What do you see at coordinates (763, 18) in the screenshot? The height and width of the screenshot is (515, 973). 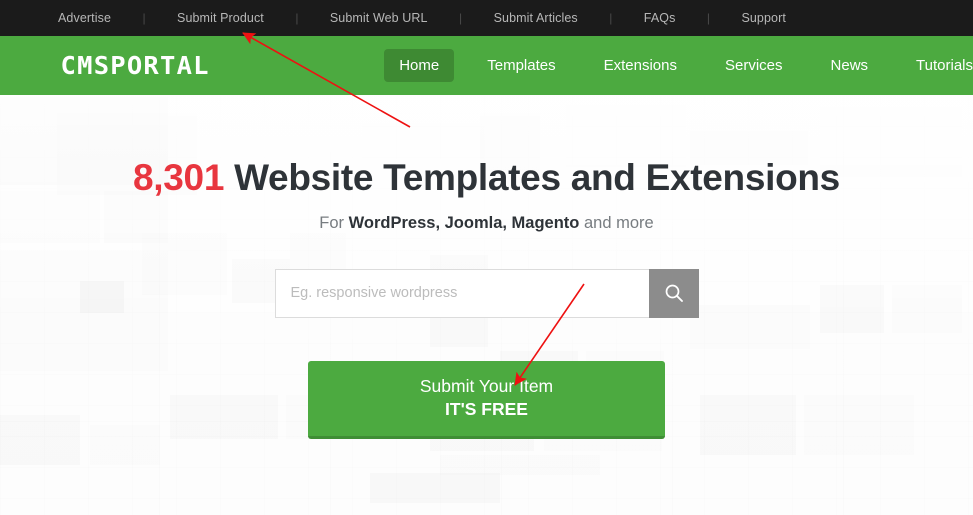 I see `topbar-link-support: Support` at bounding box center [763, 18].